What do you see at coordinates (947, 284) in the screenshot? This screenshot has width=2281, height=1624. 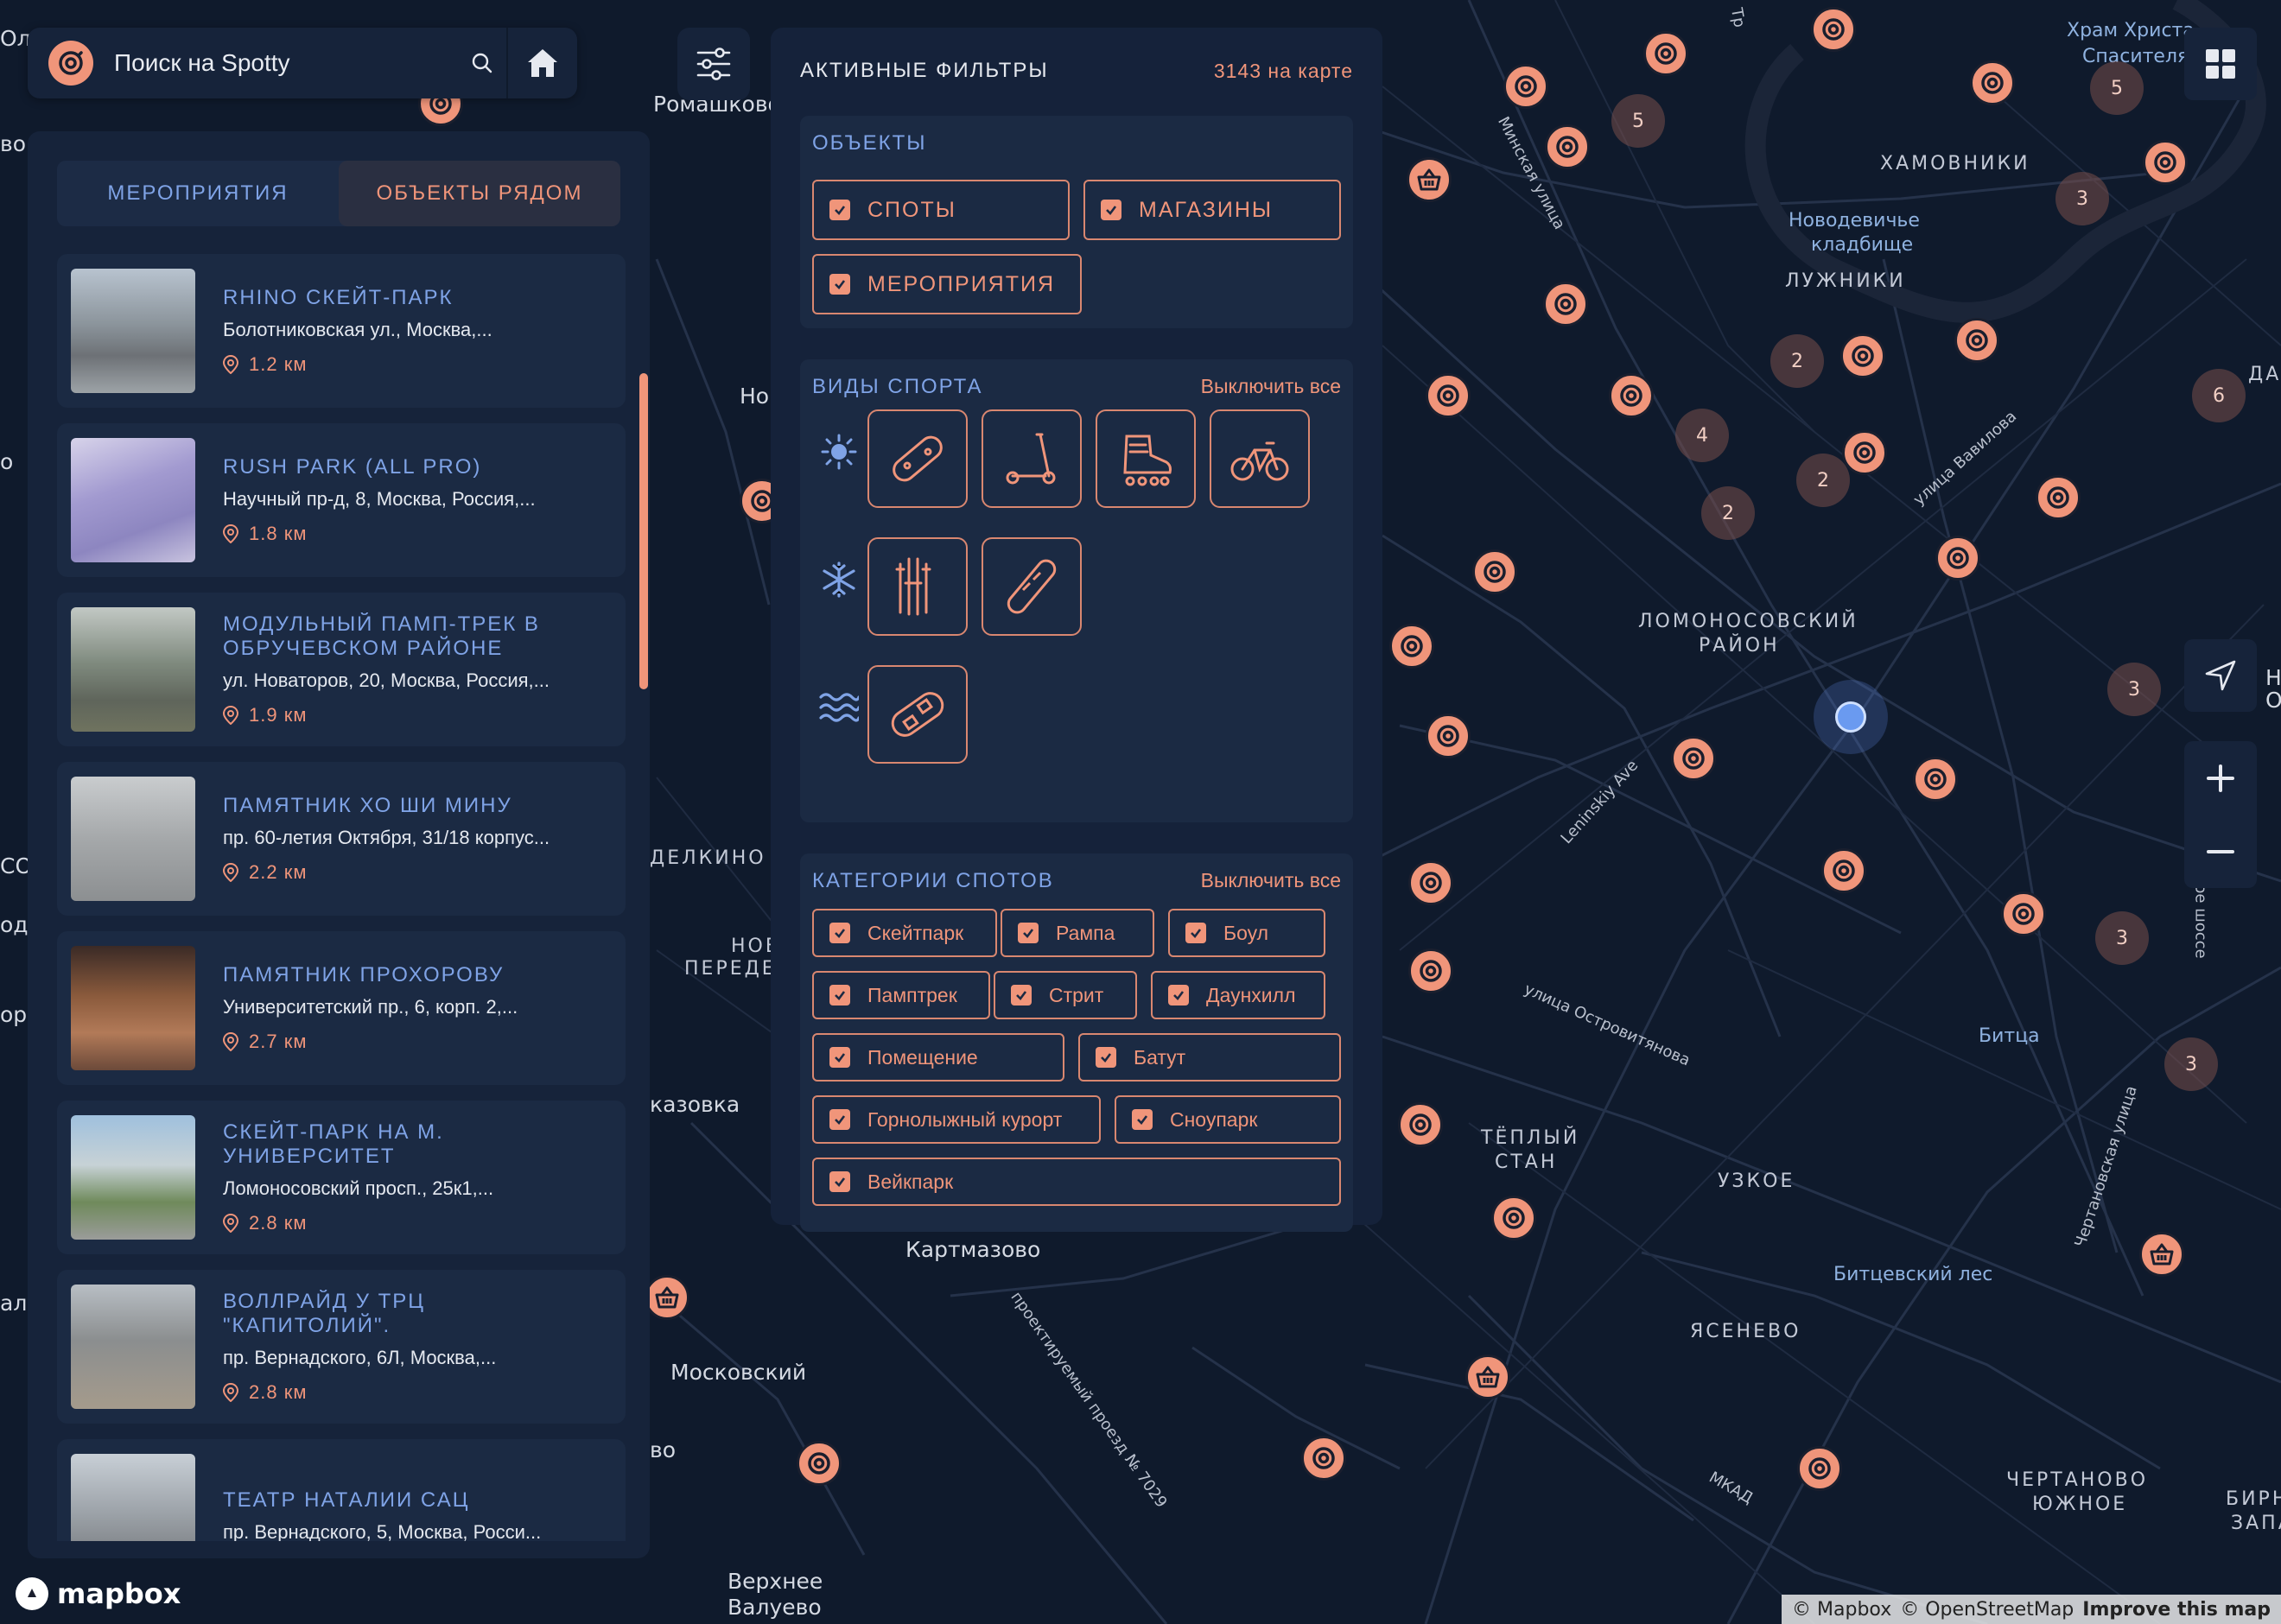 I see `filter-events: МЕРОПРИЯТИЯ` at bounding box center [947, 284].